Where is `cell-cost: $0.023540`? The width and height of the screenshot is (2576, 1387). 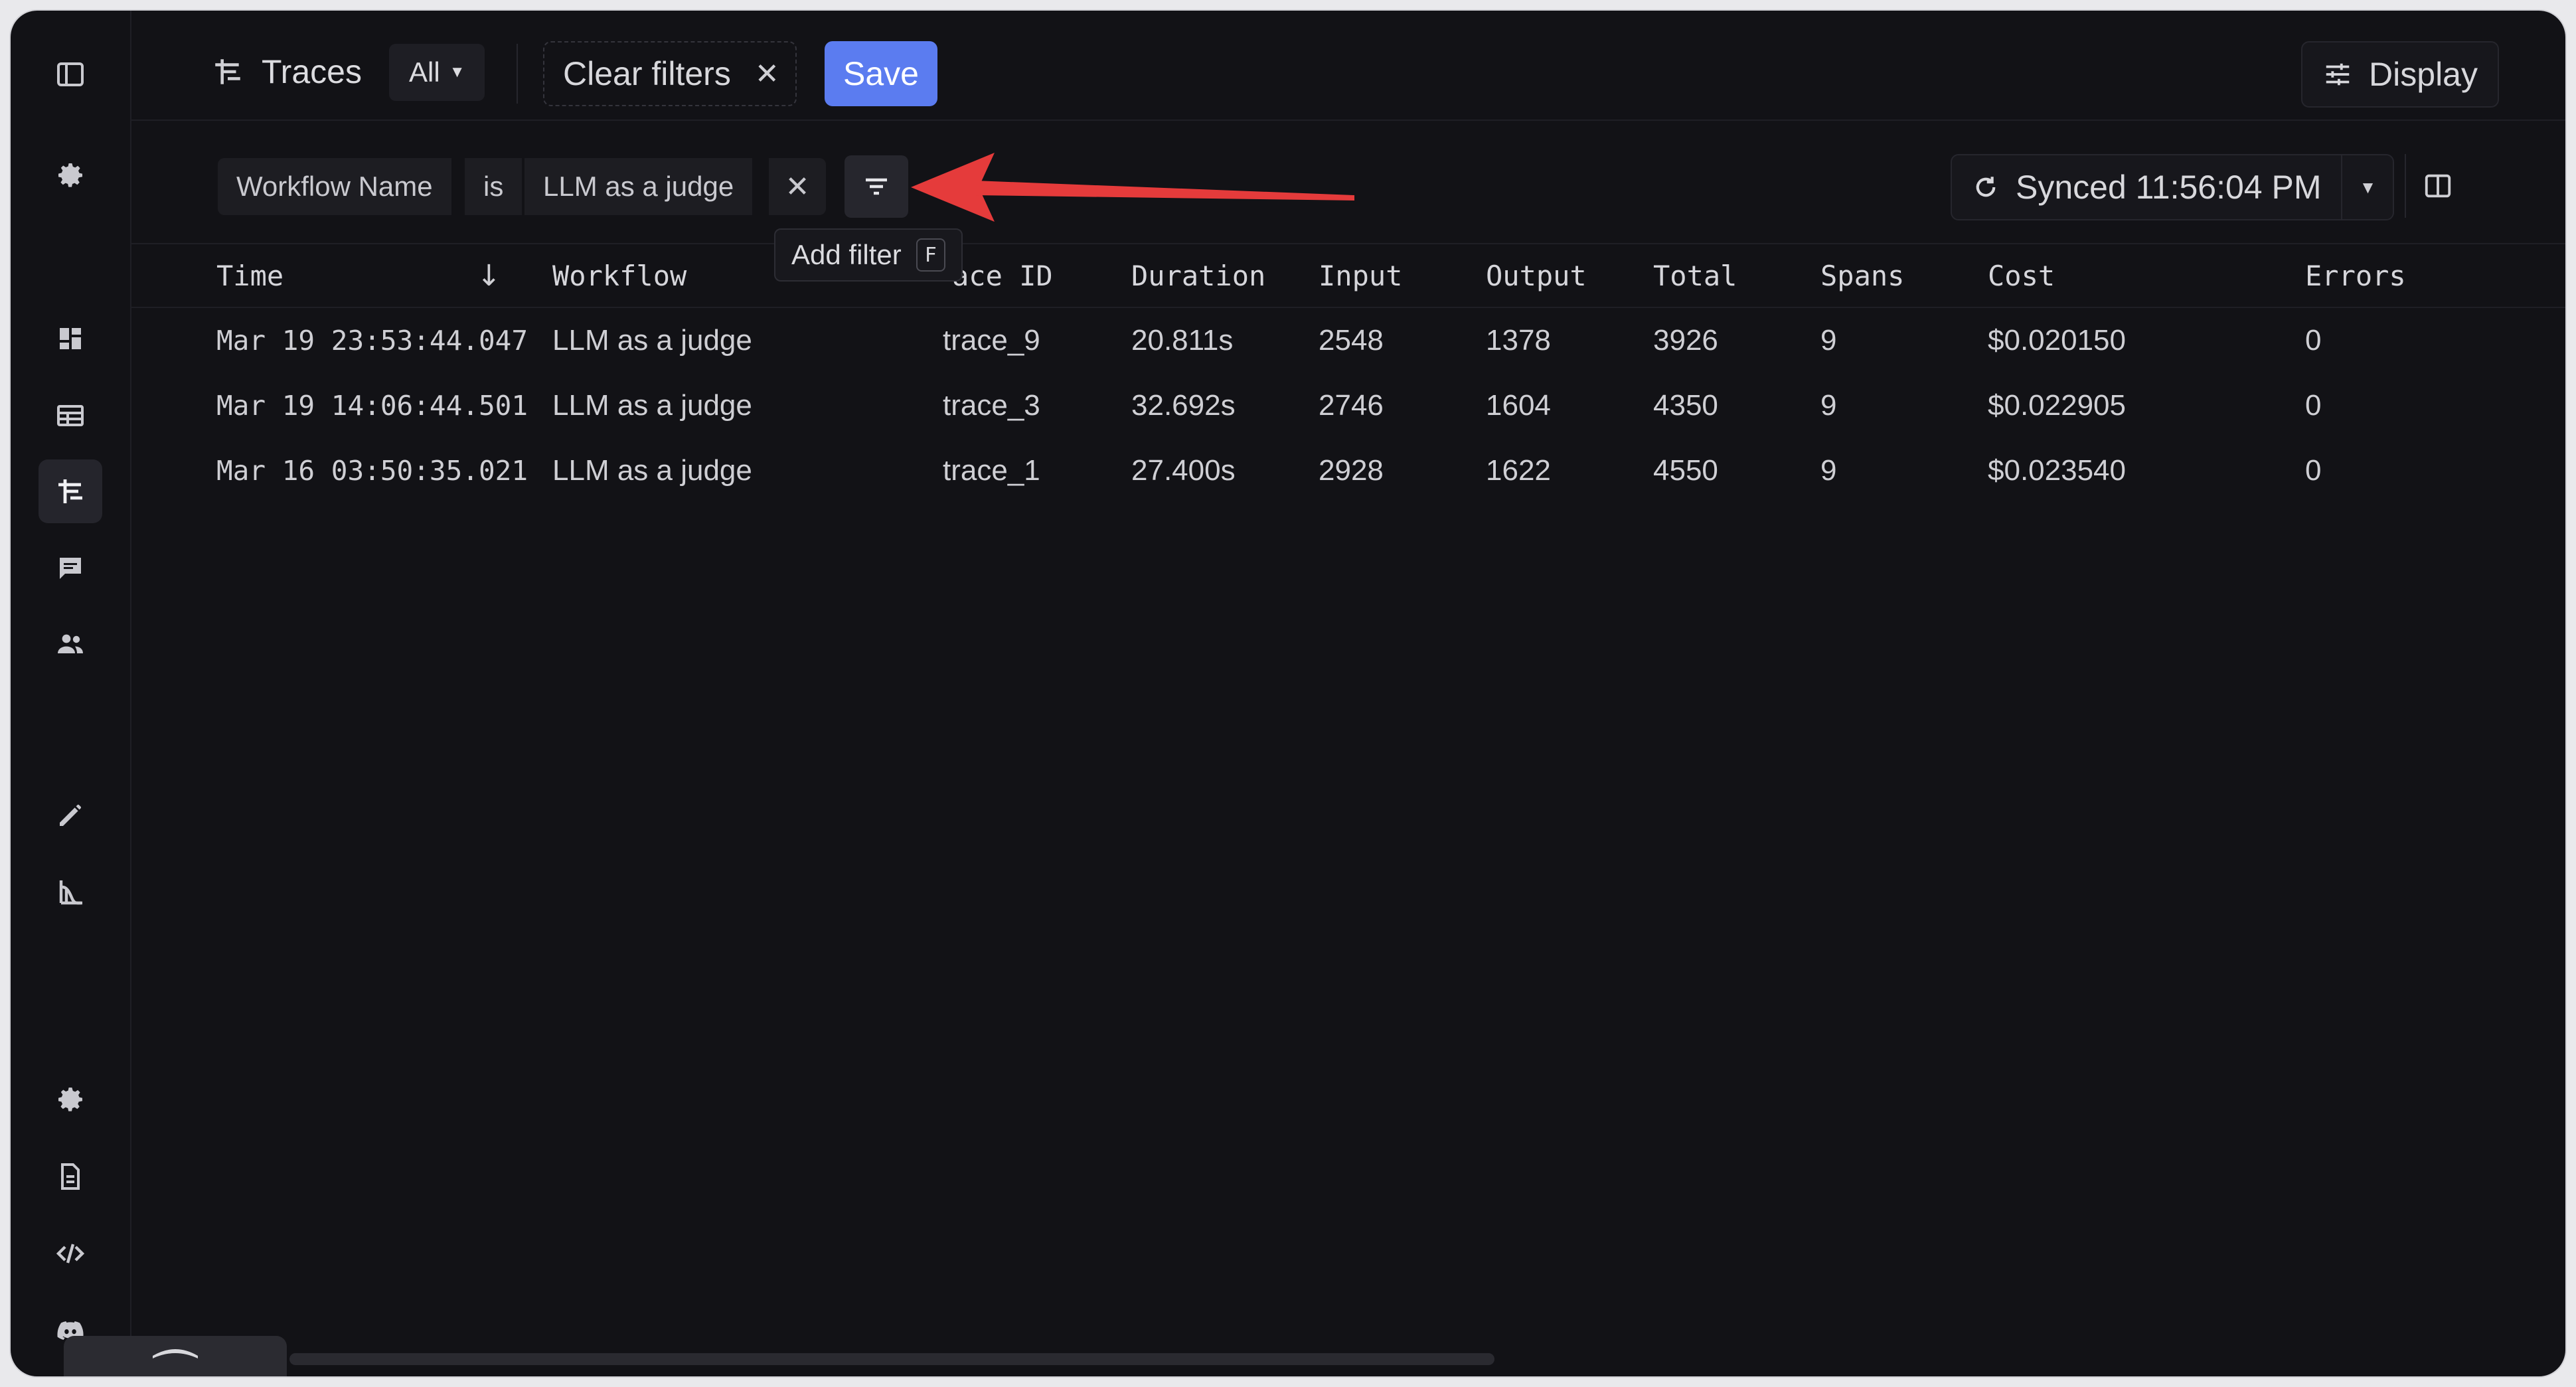
cell-cost: $0.023540 is located at coordinates (2057, 470).